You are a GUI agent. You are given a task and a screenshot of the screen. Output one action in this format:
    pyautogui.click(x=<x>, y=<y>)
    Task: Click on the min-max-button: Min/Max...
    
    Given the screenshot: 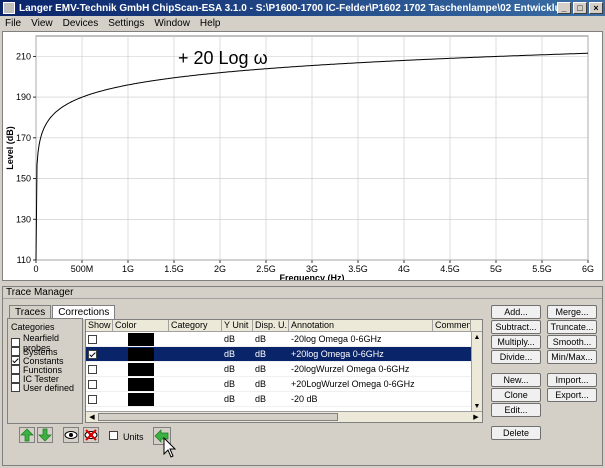 What is the action you would take?
    pyautogui.click(x=572, y=357)
    